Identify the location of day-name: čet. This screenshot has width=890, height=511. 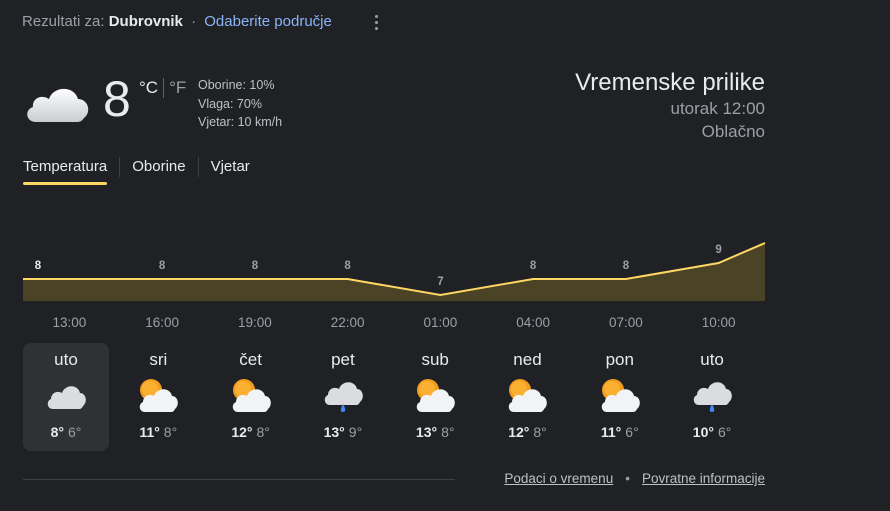
(250, 359).